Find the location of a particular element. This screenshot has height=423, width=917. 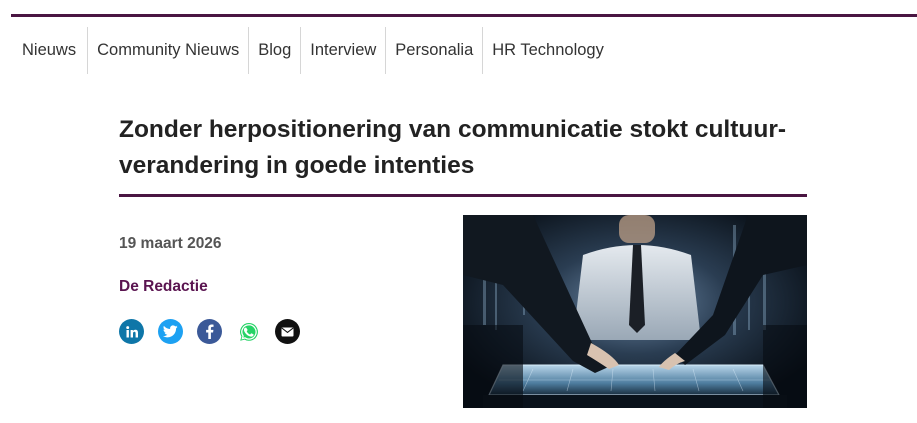

whatsapp-share-button is located at coordinates (248, 331).